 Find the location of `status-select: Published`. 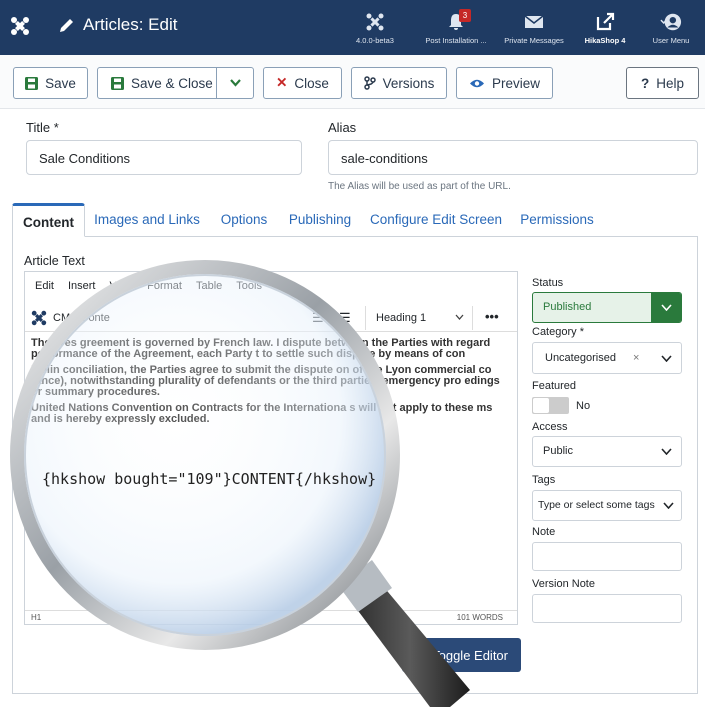

status-select: Published is located at coordinates (607, 307).